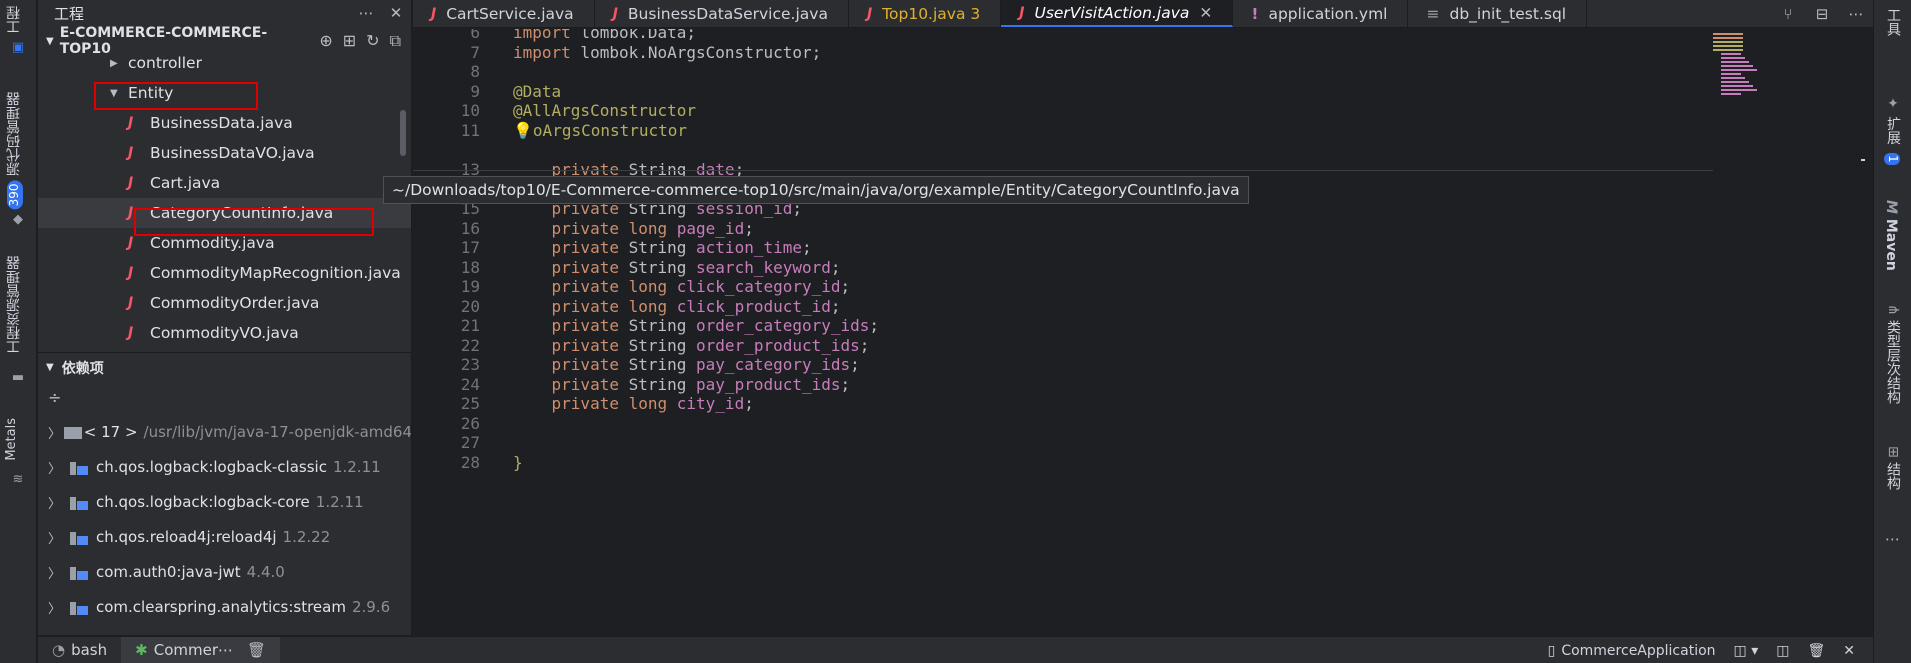 Image resolution: width=1911 pixels, height=663 pixels. What do you see at coordinates (14, 20) in the screenshot?
I see `project-tool-label: 工程` at bounding box center [14, 20].